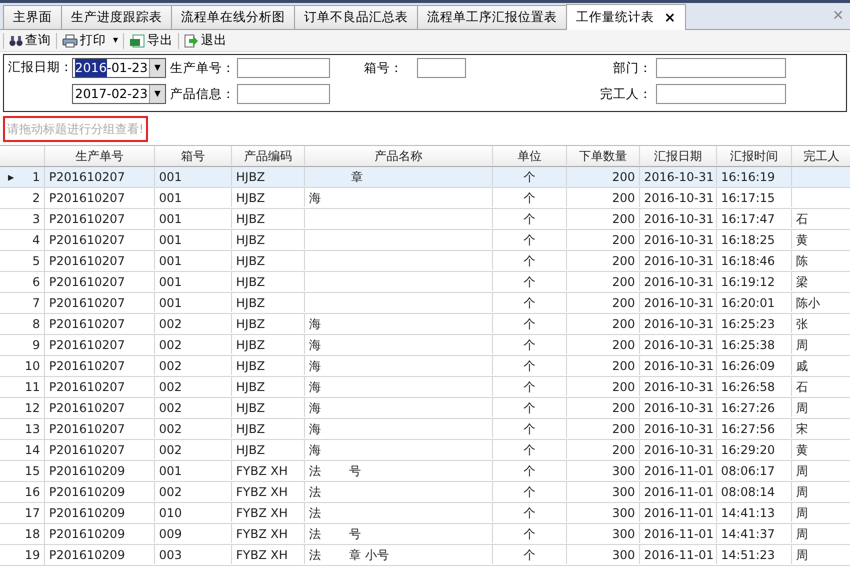  What do you see at coordinates (399, 155) in the screenshot?
I see `column-header: 产品名称` at bounding box center [399, 155].